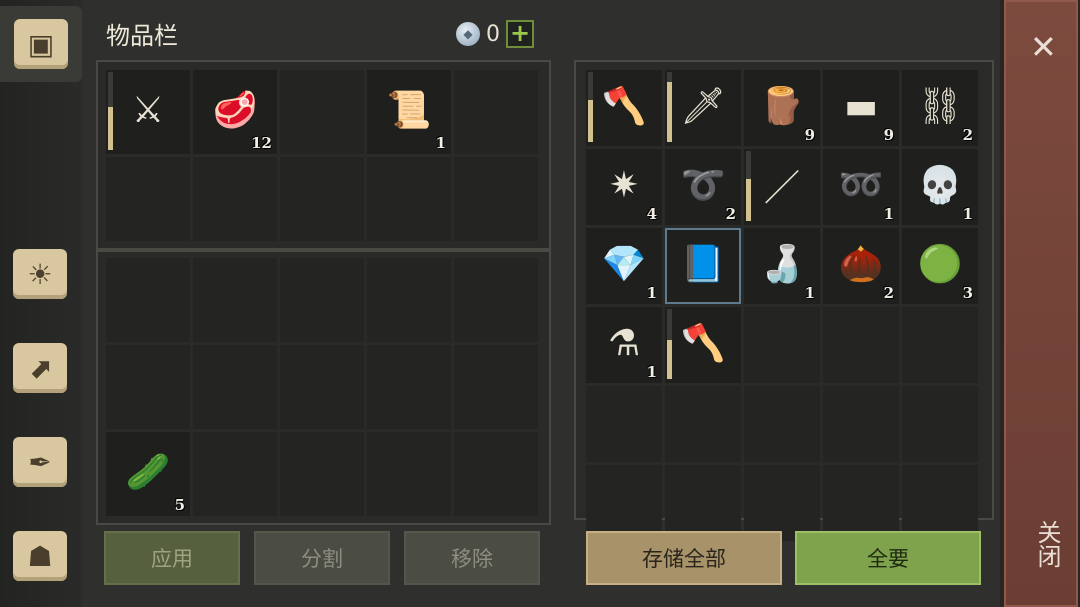 The image size is (1080, 607). What do you see at coordinates (261, 143) in the screenshot?
I see `item-quantity: 12` at bounding box center [261, 143].